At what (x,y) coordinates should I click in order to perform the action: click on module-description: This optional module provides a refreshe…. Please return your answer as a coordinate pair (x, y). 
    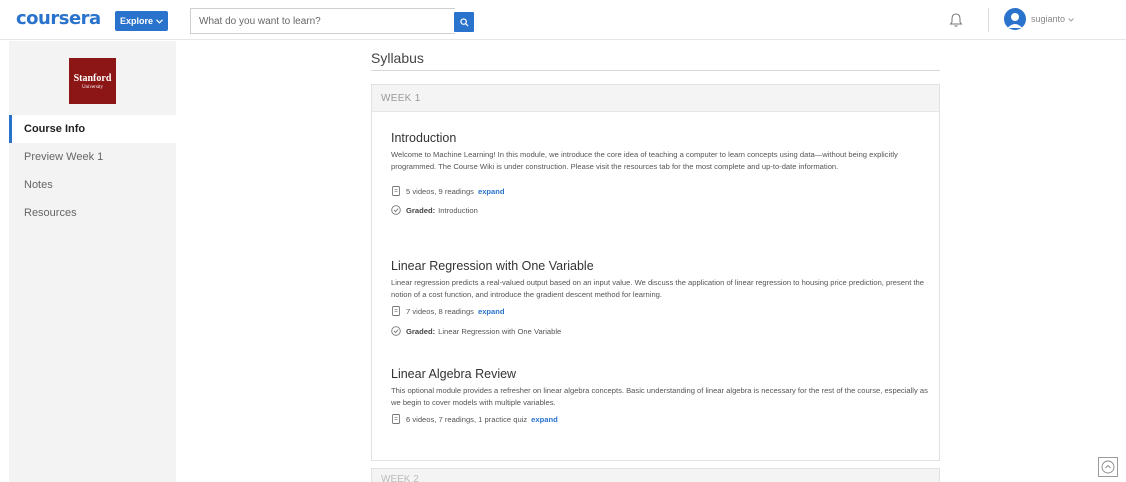
    Looking at the image, I should click on (659, 396).